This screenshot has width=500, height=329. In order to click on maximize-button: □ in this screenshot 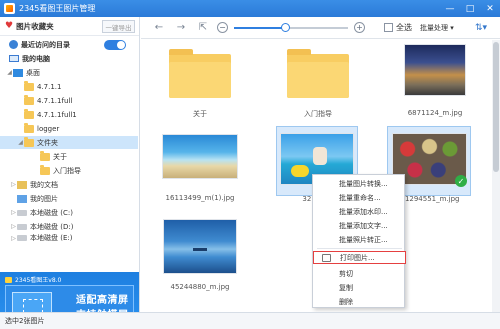, I will do `click(470, 8)`.